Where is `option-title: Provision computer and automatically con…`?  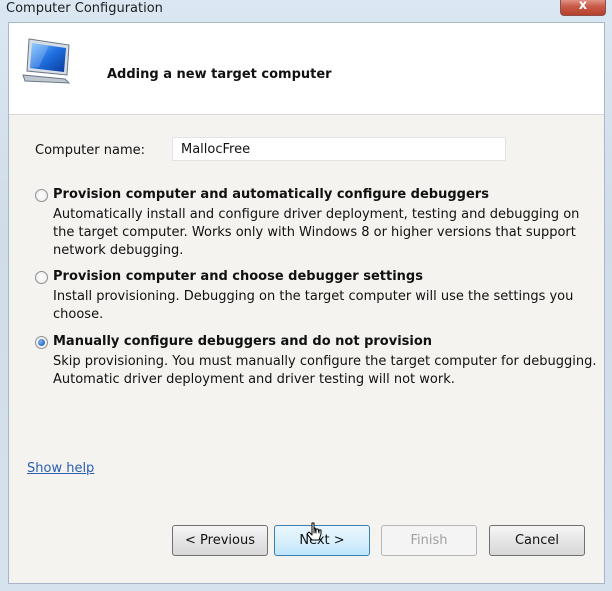
option-title: Provision computer and automatically con… is located at coordinates (271, 194).